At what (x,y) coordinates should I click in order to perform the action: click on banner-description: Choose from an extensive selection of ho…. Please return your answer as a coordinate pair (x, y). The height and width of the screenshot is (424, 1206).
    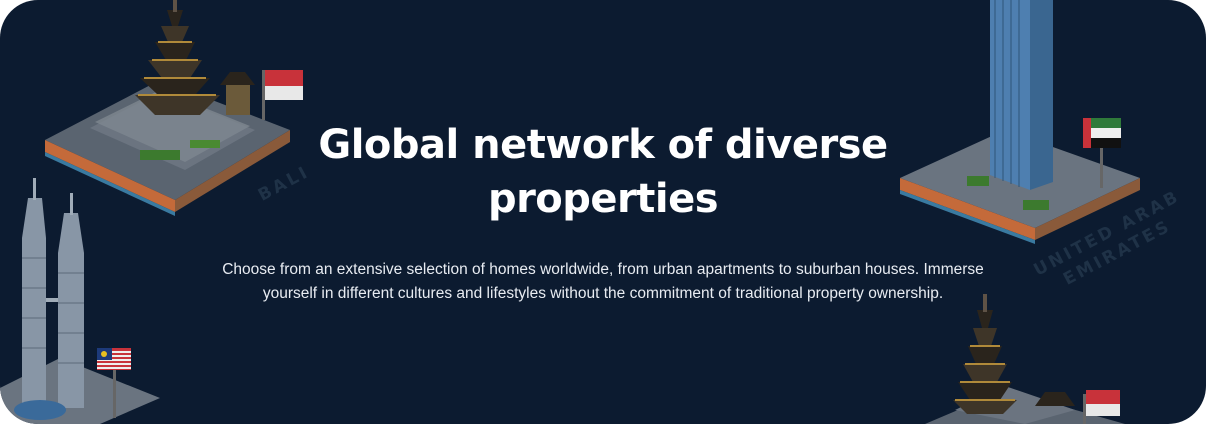
    Looking at the image, I should click on (603, 282).